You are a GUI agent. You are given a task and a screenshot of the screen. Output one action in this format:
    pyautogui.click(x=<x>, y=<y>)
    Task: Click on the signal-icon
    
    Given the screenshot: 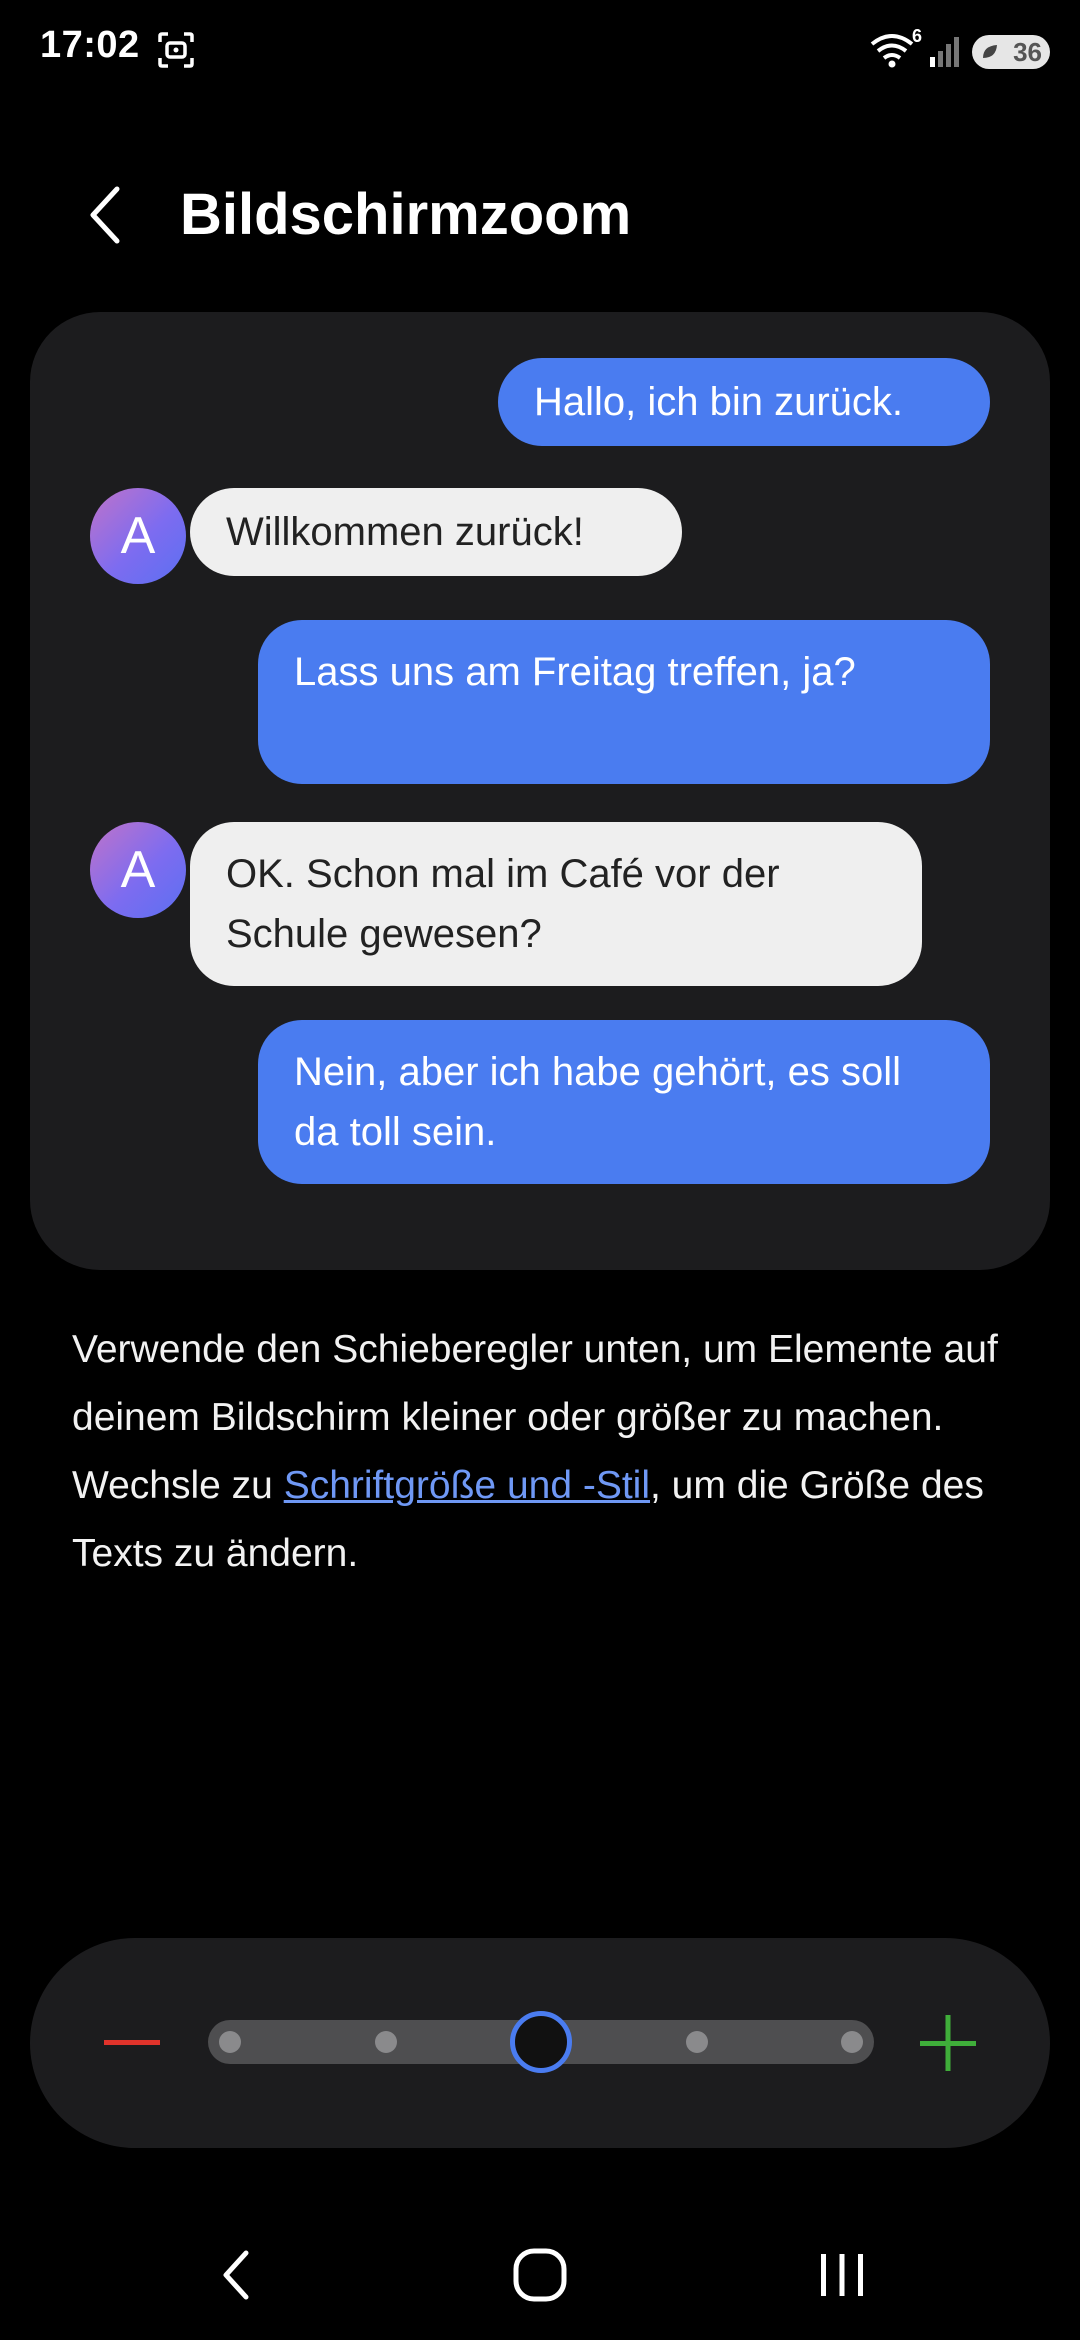 What is the action you would take?
    pyautogui.click(x=944, y=52)
    